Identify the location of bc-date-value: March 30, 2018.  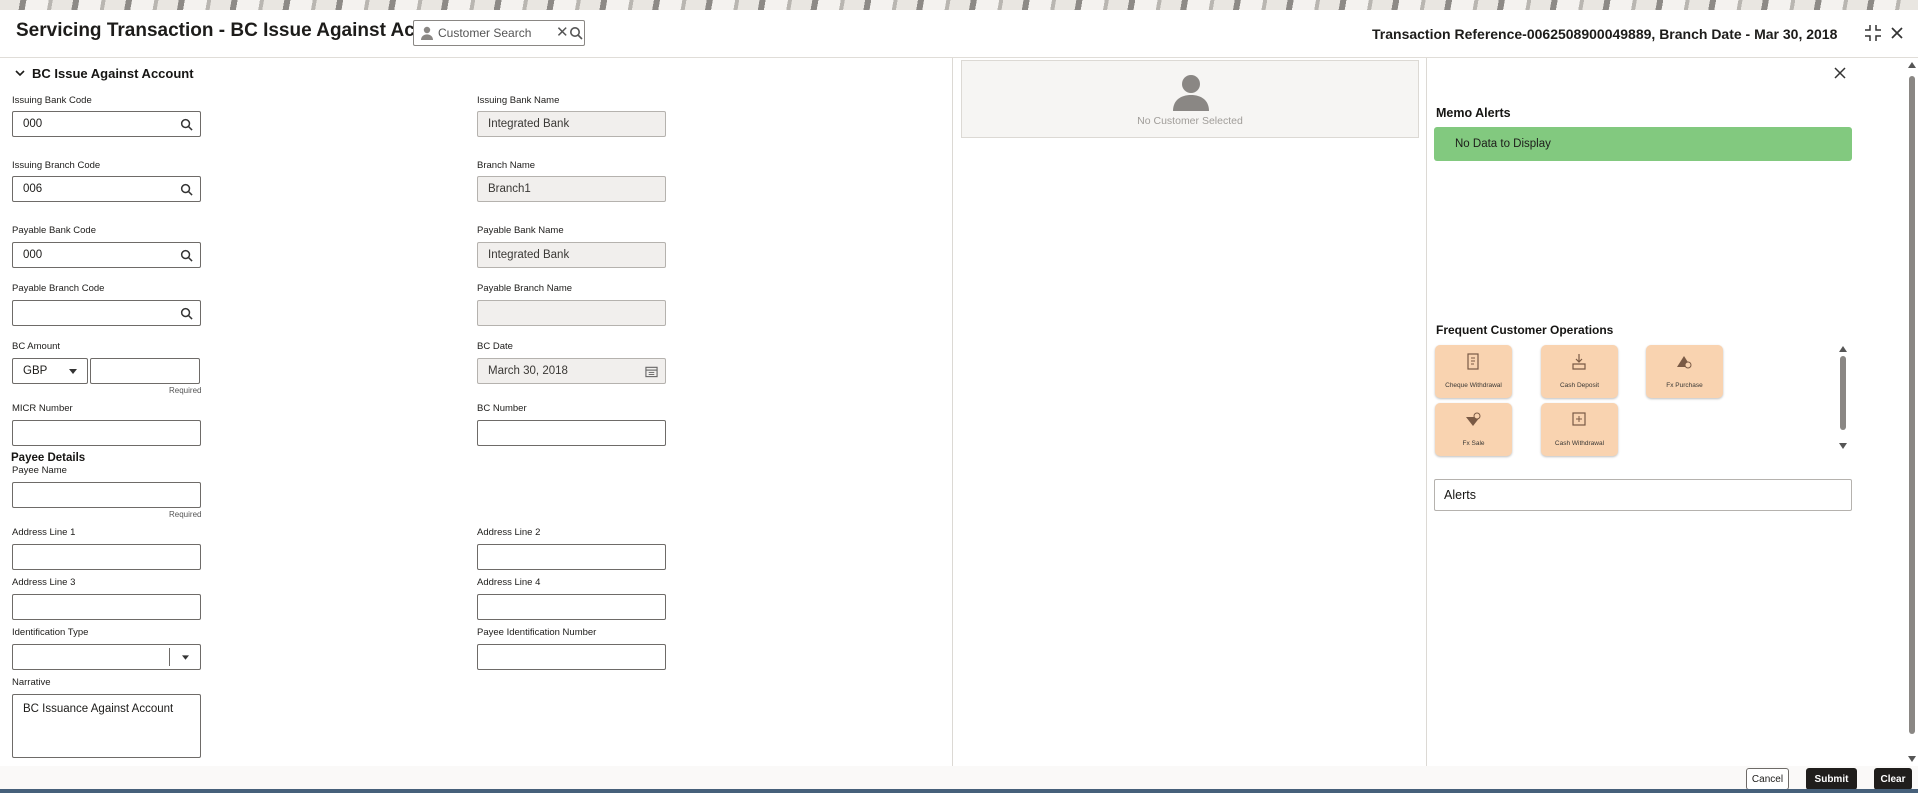
(528, 371).